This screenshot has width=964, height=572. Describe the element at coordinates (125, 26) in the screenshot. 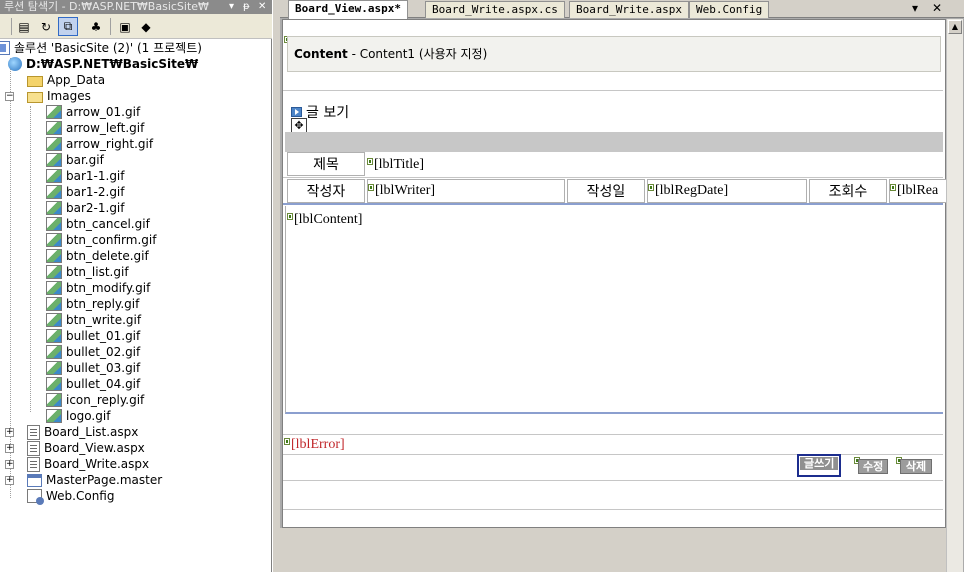

I see `view-designer-icon: ▣` at that location.